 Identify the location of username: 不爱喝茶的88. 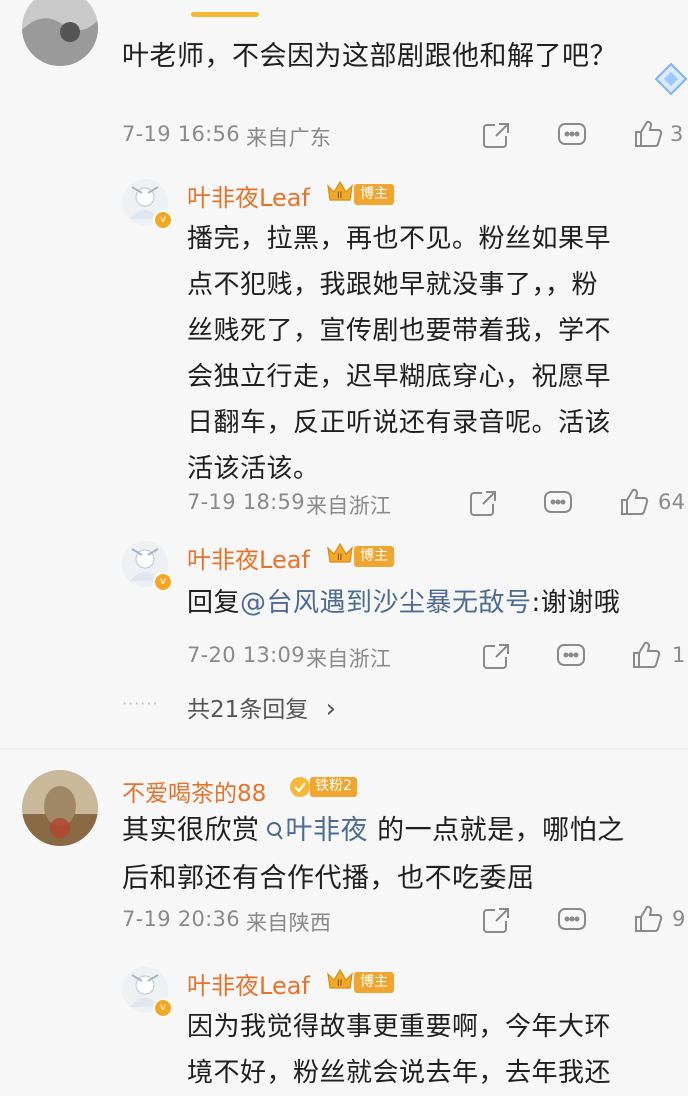
(194, 791).